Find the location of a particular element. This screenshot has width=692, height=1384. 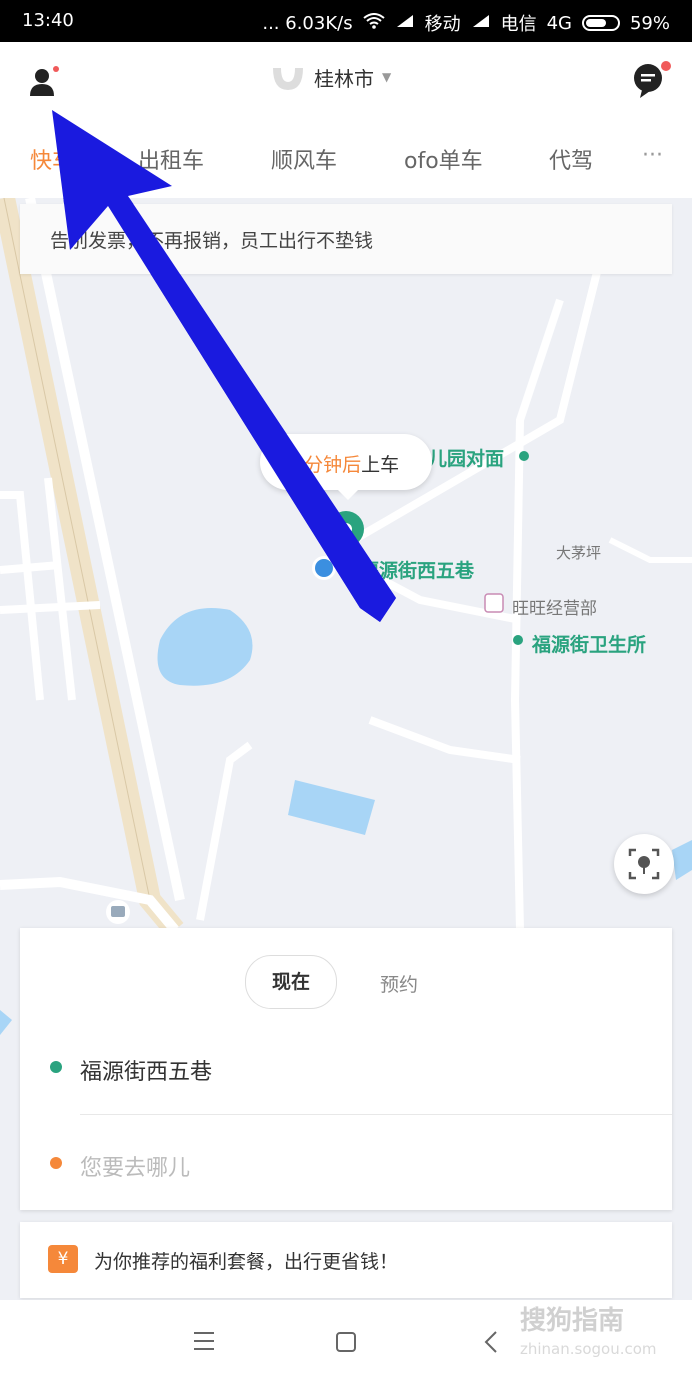

watermark: 搜狗指南 is located at coordinates (572, 1321).